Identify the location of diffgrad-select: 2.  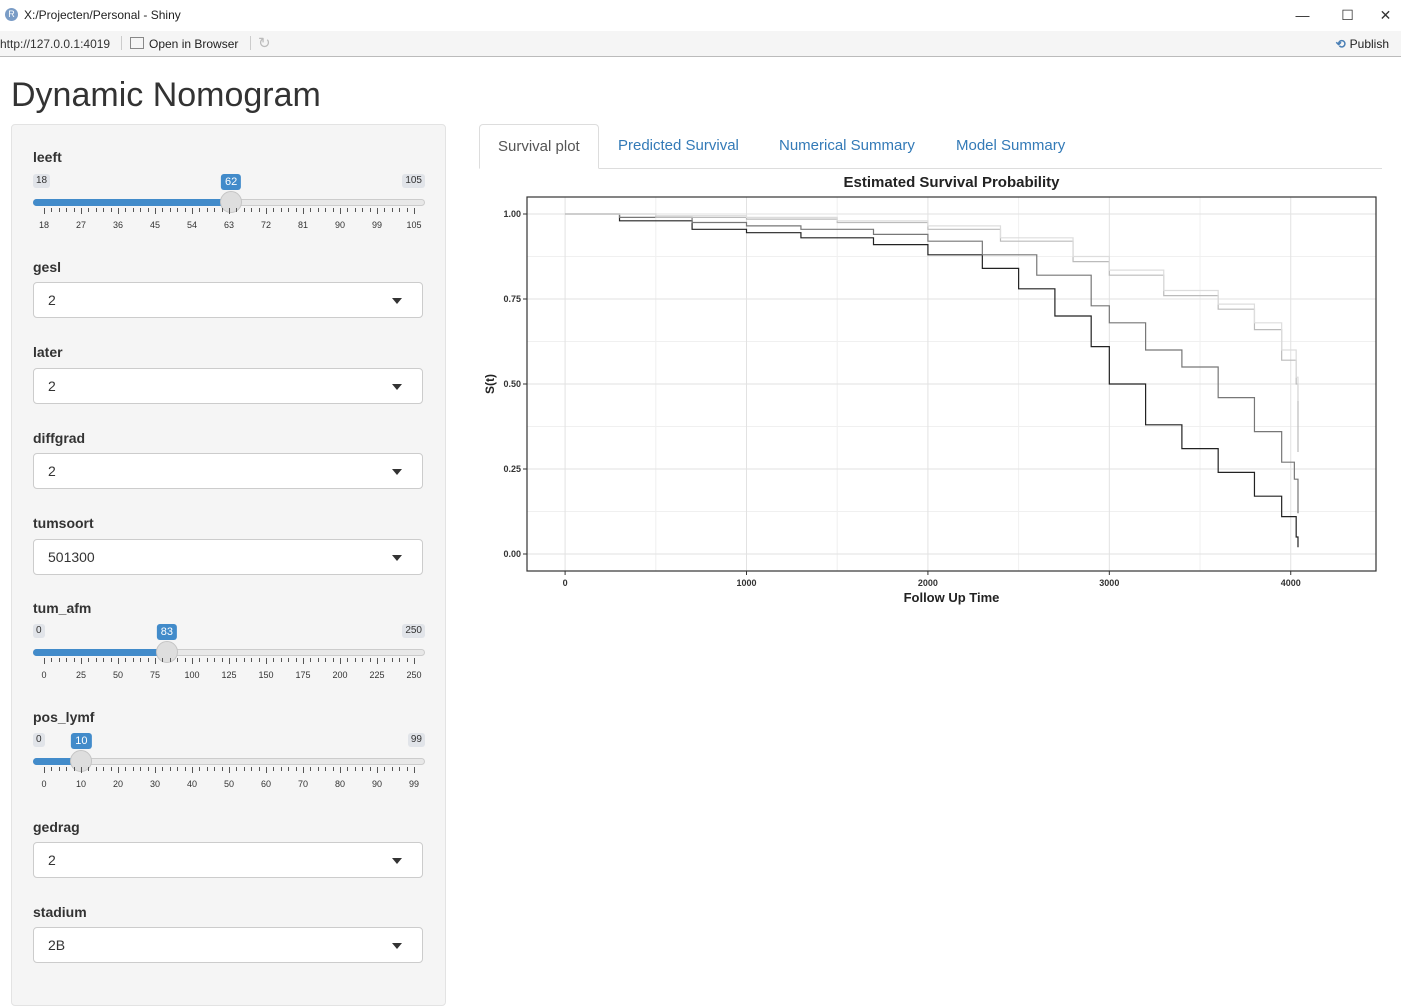
(228, 471).